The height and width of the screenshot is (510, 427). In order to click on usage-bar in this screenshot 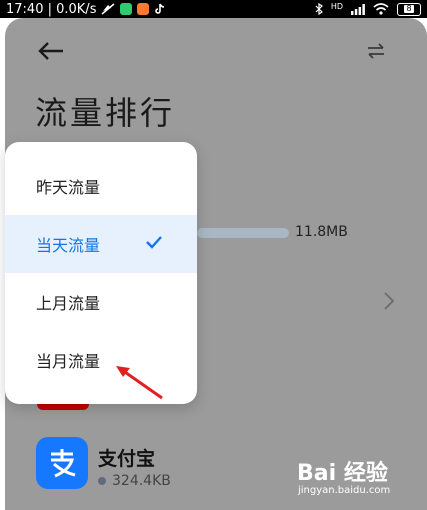, I will do `click(243, 233)`.